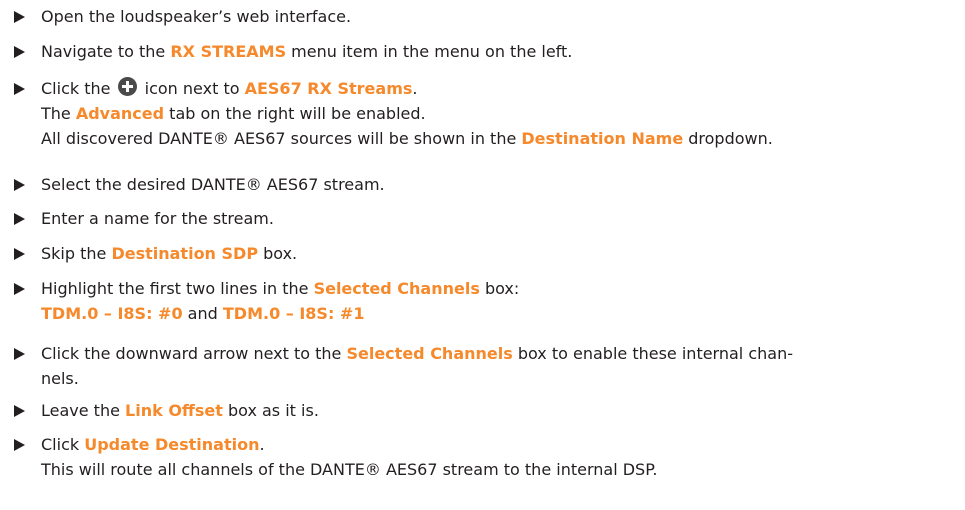 Image resolution: width=965 pixels, height=510 pixels. I want to click on text-segment: Open the loudspeaker’s web interface., so click(196, 16).